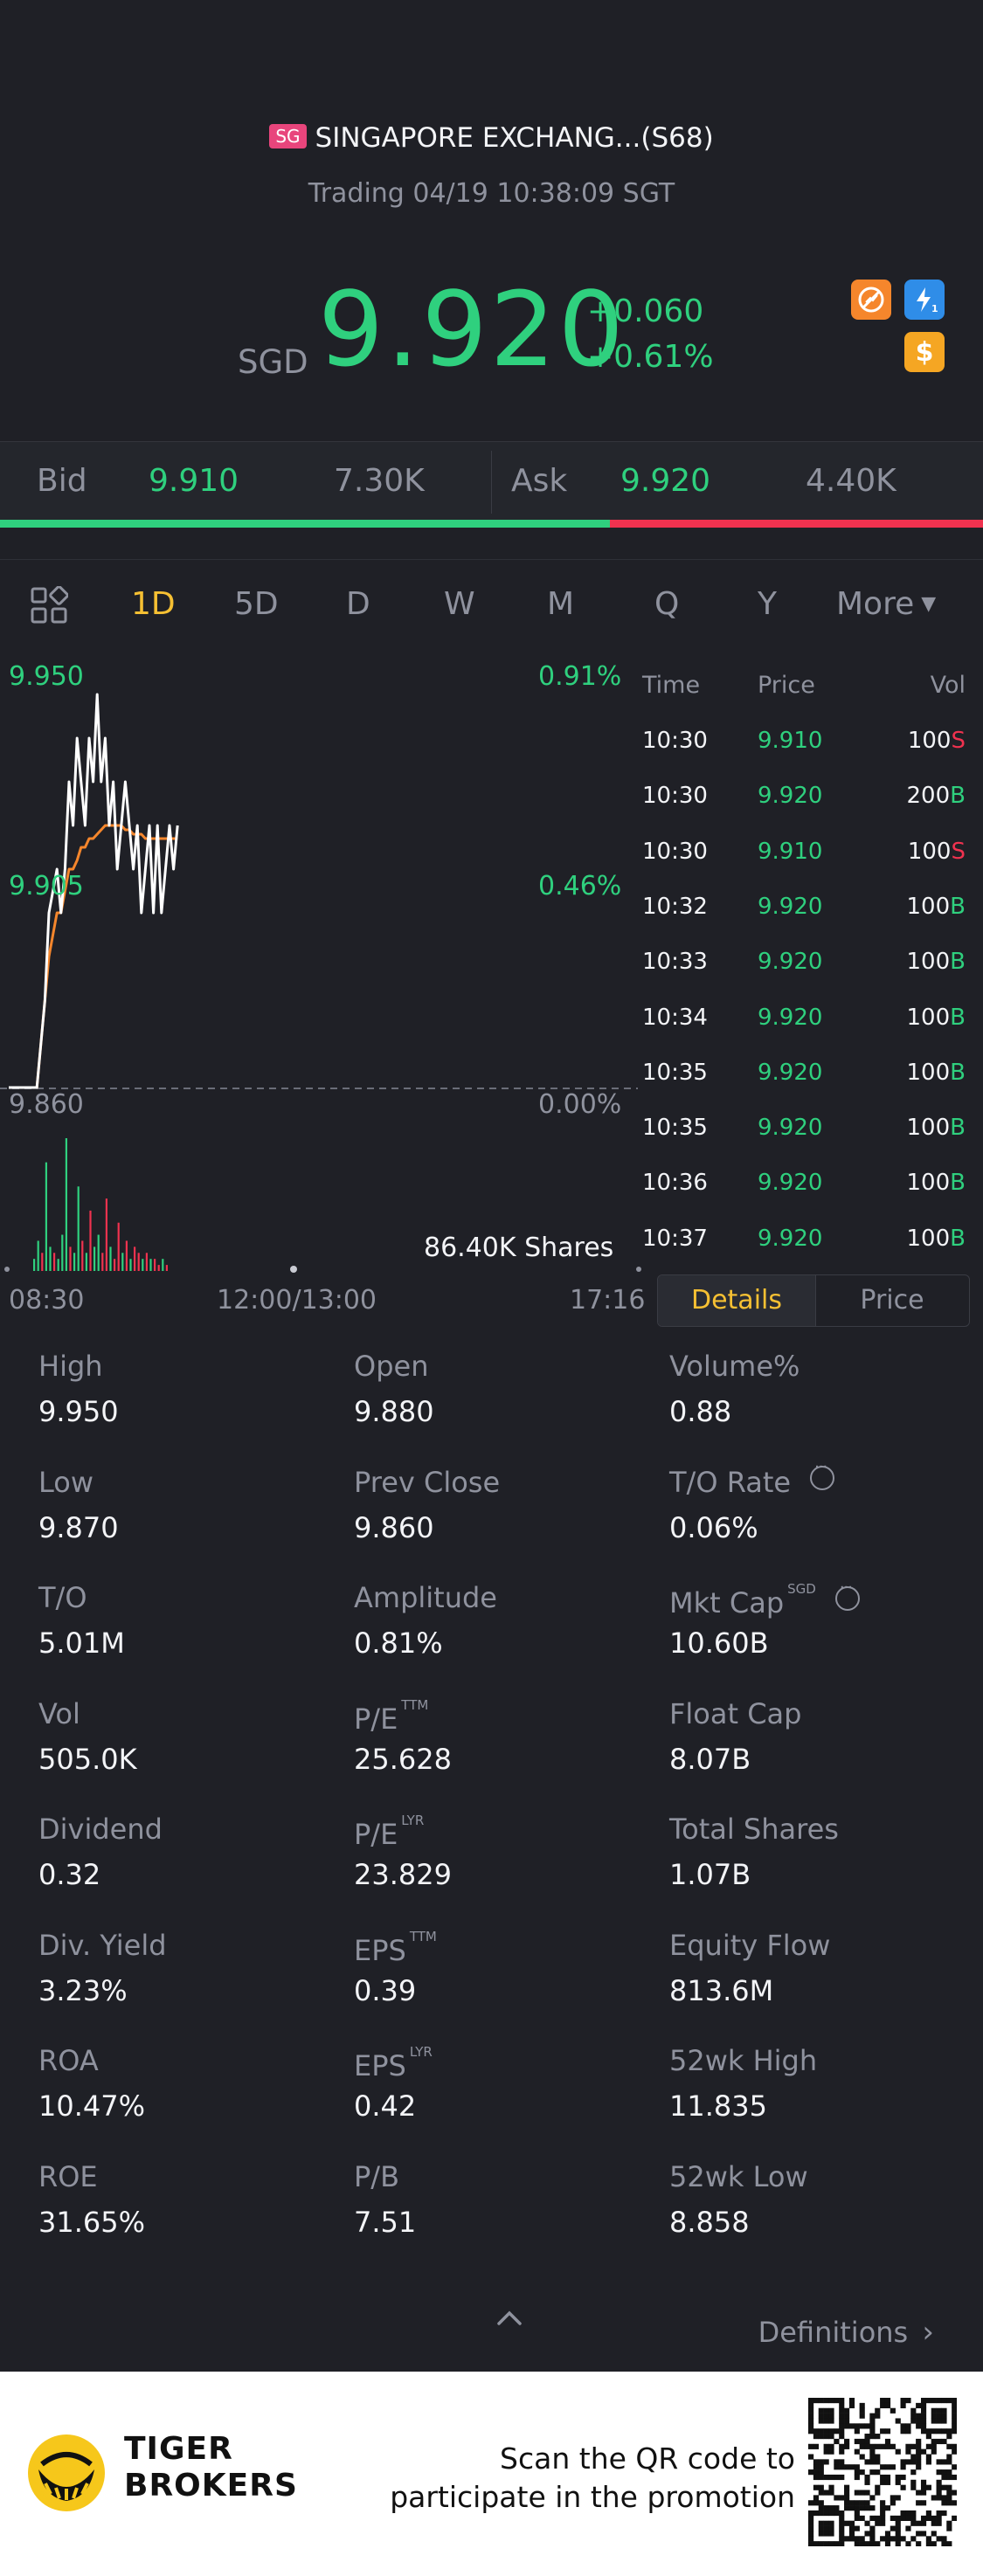  Describe the element at coordinates (727, 1602) in the screenshot. I see `stat-label-text: Mkt Cap` at that location.